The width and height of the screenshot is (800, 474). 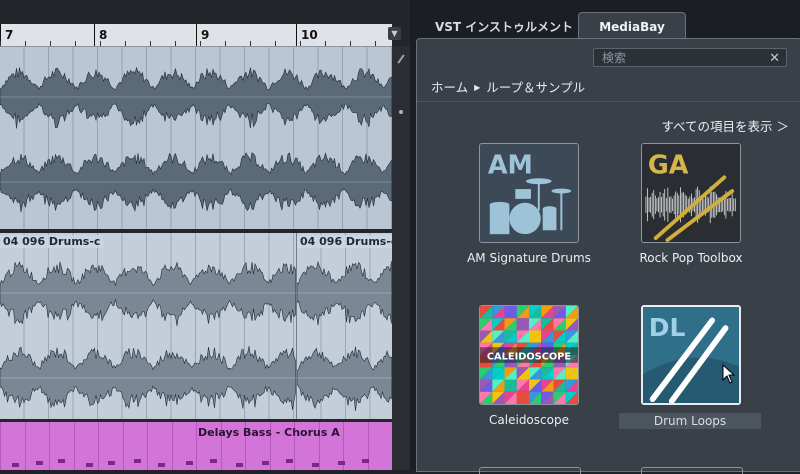 I want to click on tile-label: Drum Loops, so click(x=690, y=421).